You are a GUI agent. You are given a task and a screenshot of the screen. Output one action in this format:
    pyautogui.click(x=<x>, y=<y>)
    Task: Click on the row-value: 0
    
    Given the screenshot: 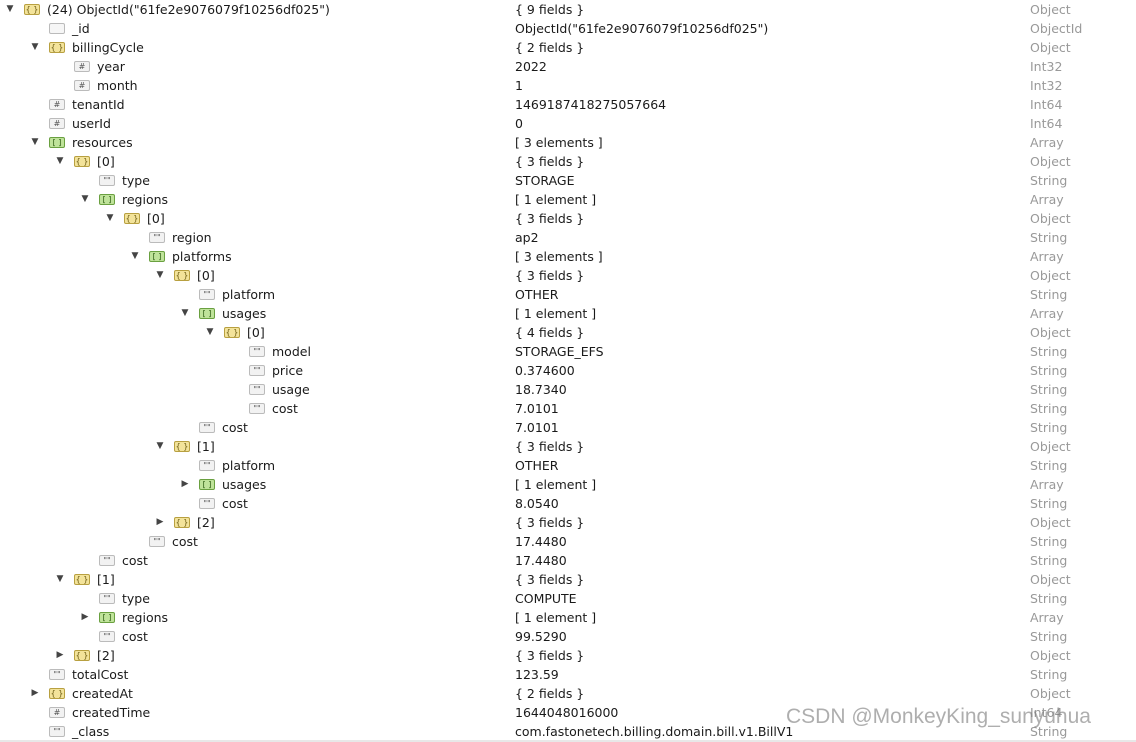 What is the action you would take?
    pyautogui.click(x=519, y=123)
    